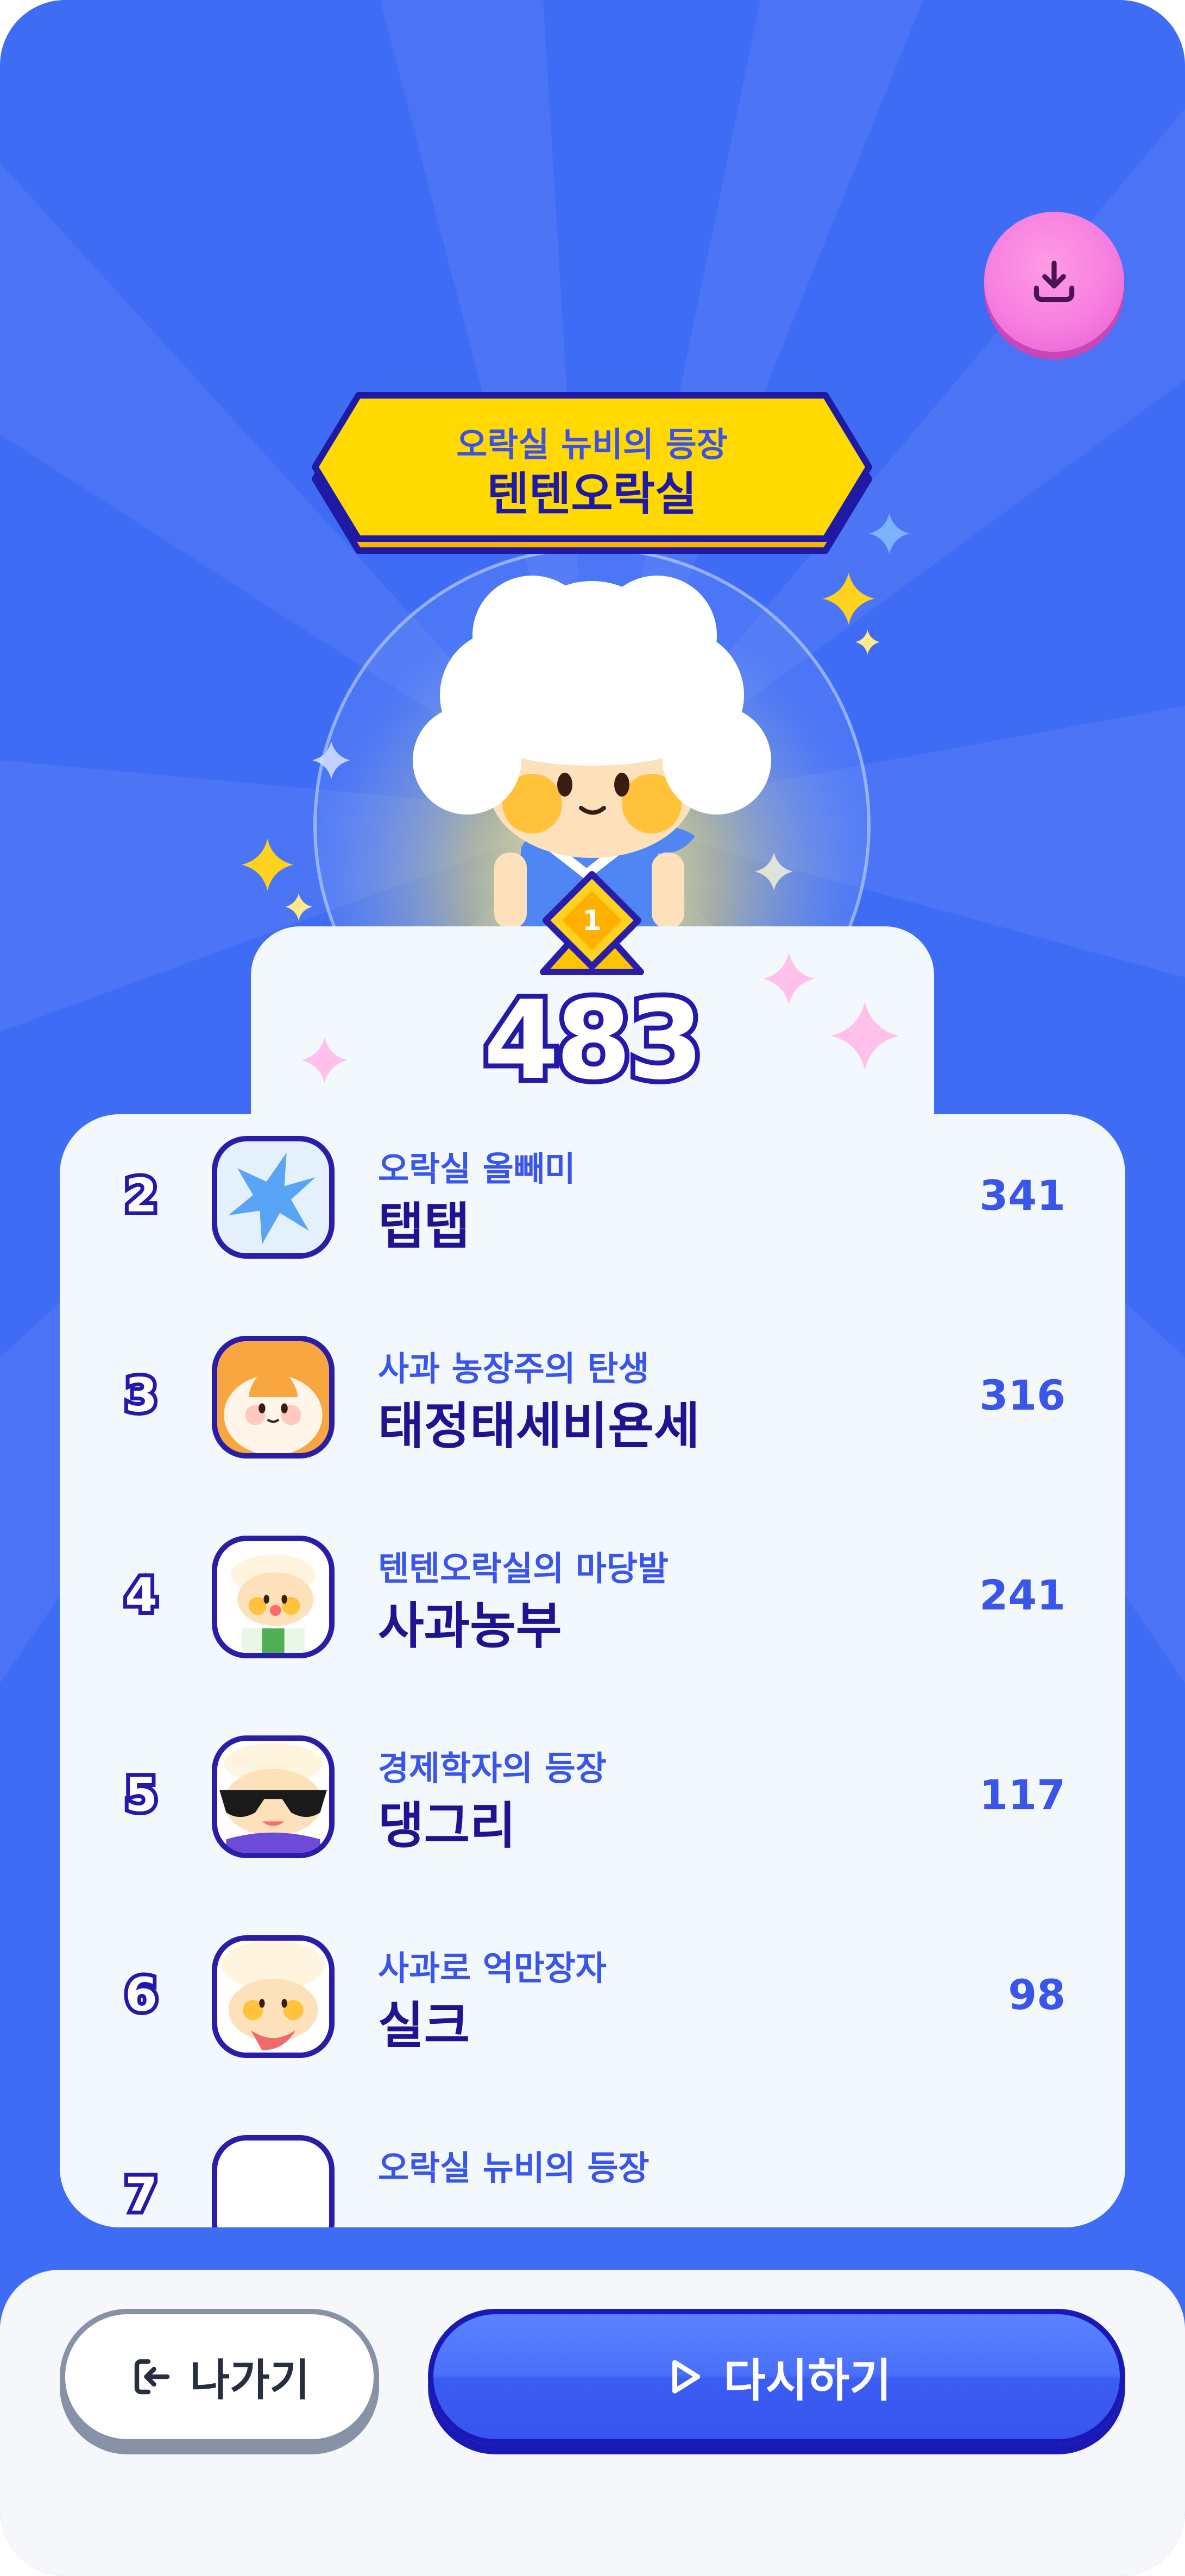 The width and height of the screenshot is (1185, 2576). I want to click on winner-title-badge: 오락실 뉴비의 등장 텐텐오락실, so click(592, 471).